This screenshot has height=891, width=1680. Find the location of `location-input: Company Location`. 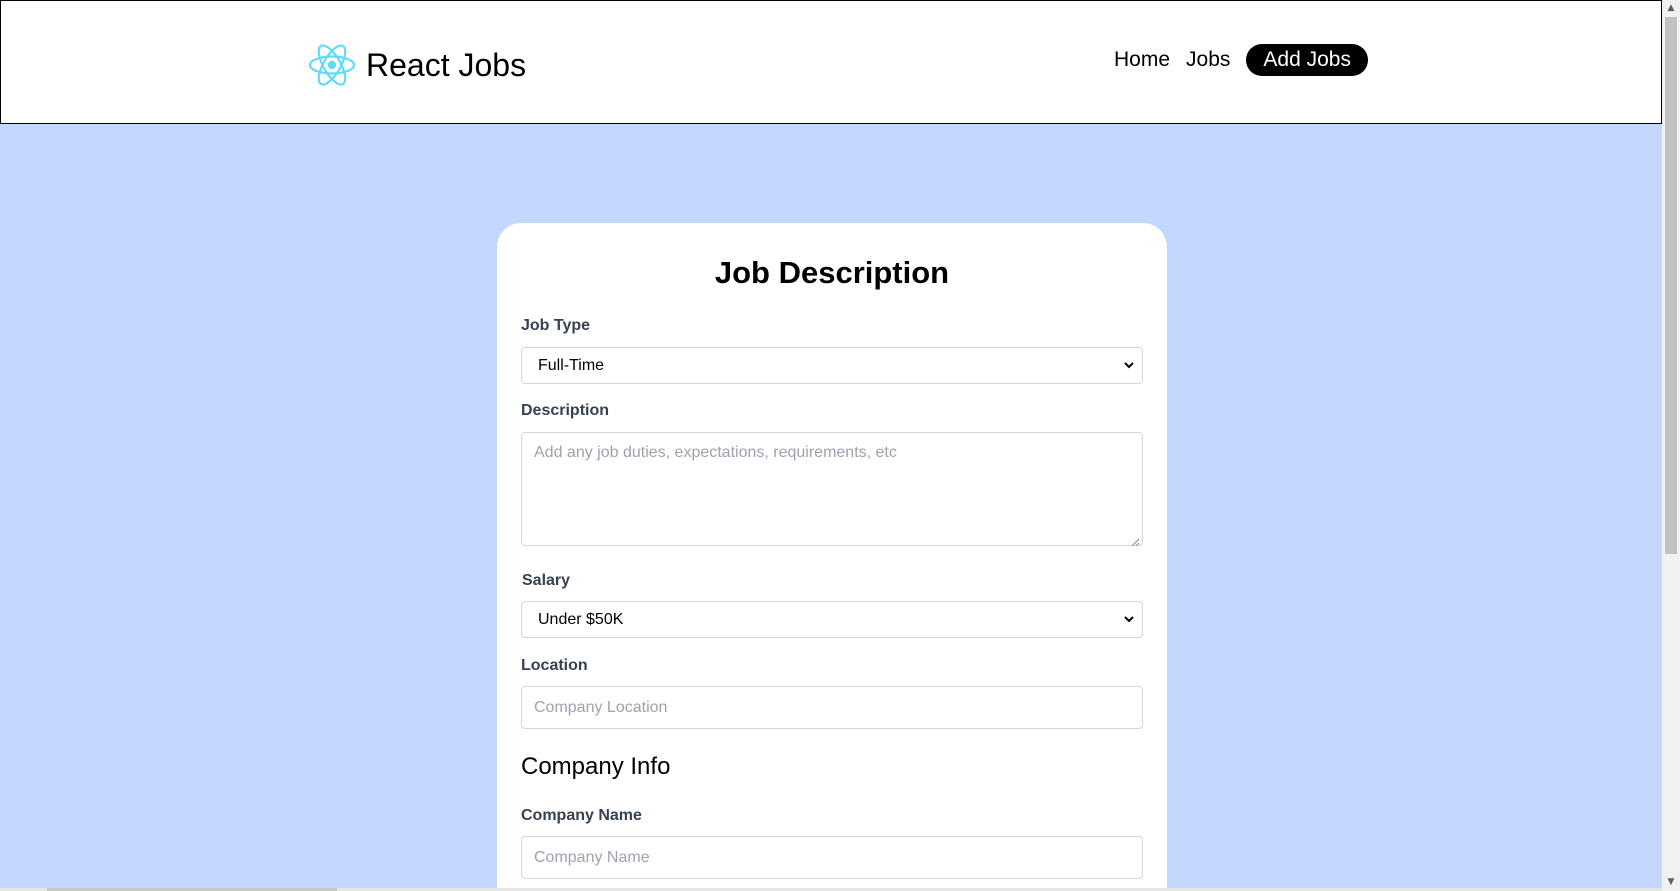

location-input: Company Location is located at coordinates (832, 707).